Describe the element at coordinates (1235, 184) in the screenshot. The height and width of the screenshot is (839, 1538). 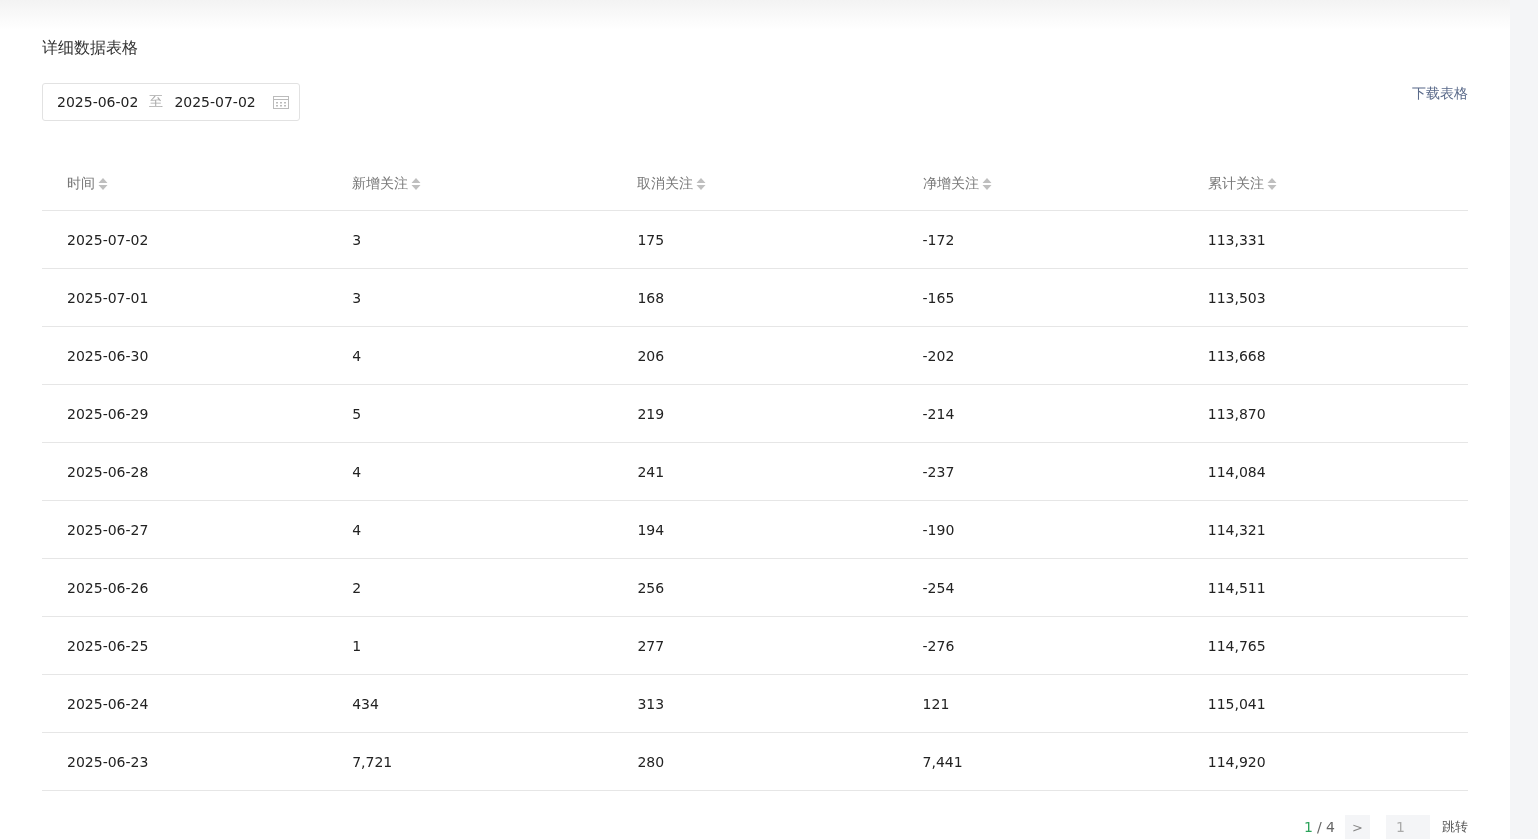
I see `column-header: 累计关注` at that location.